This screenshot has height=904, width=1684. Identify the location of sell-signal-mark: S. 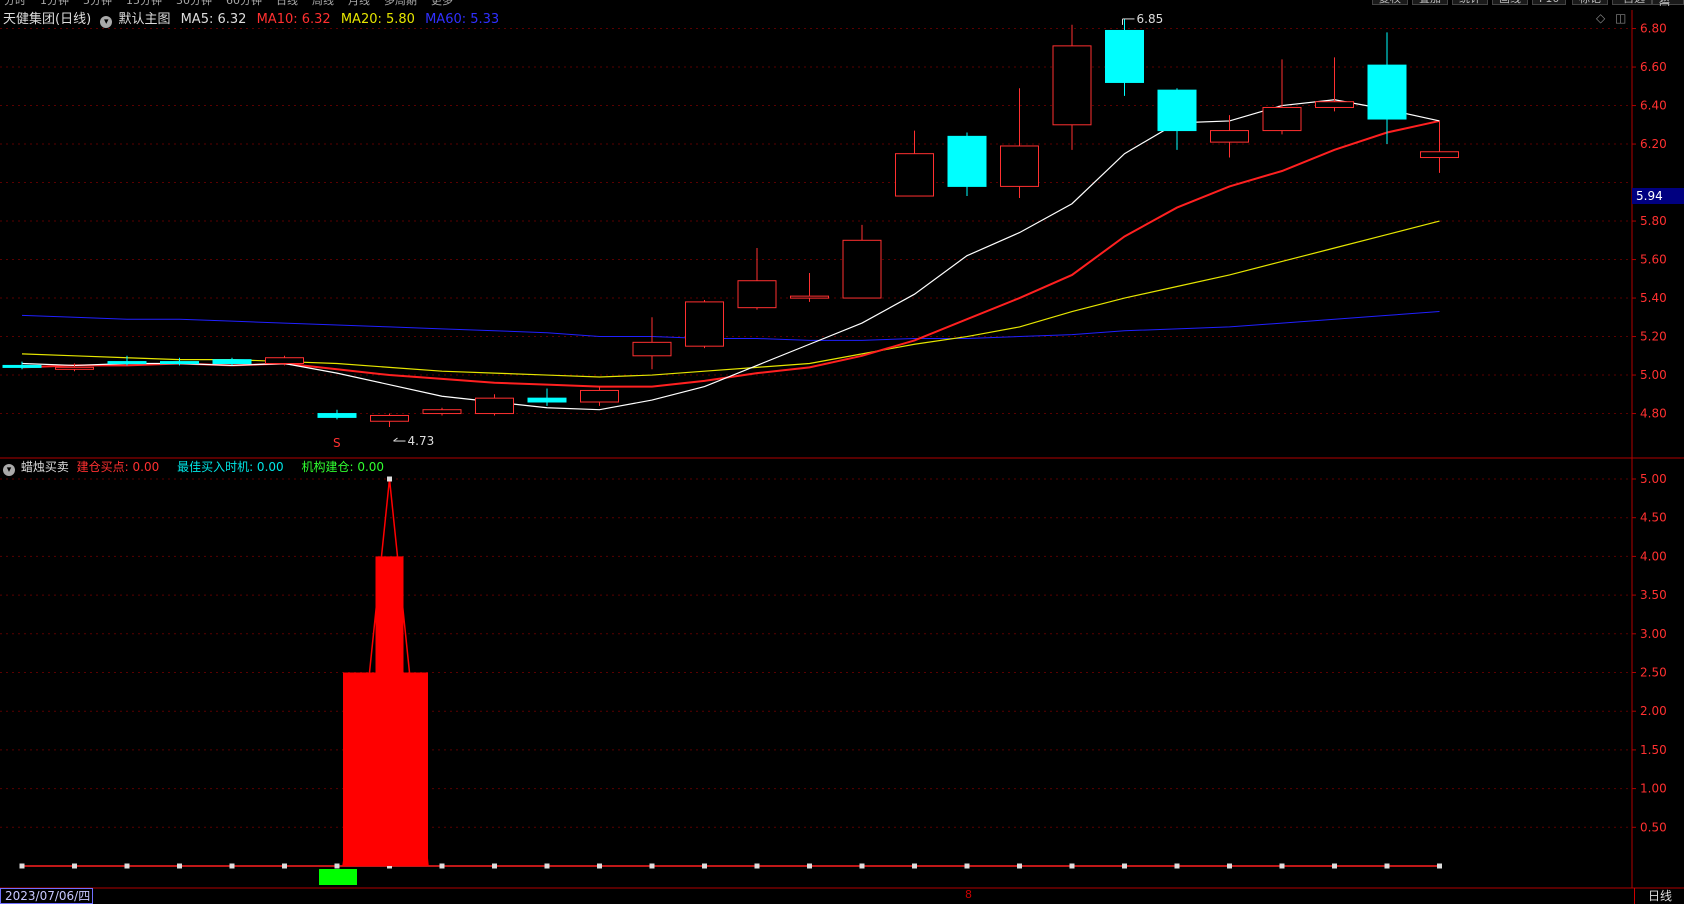
(337, 443).